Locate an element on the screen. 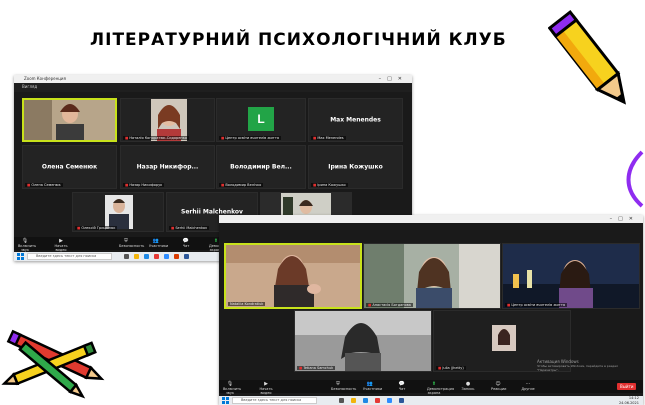  window-titlebar: Zoom Конференция –□✕ is located at coordinates (213, 79).